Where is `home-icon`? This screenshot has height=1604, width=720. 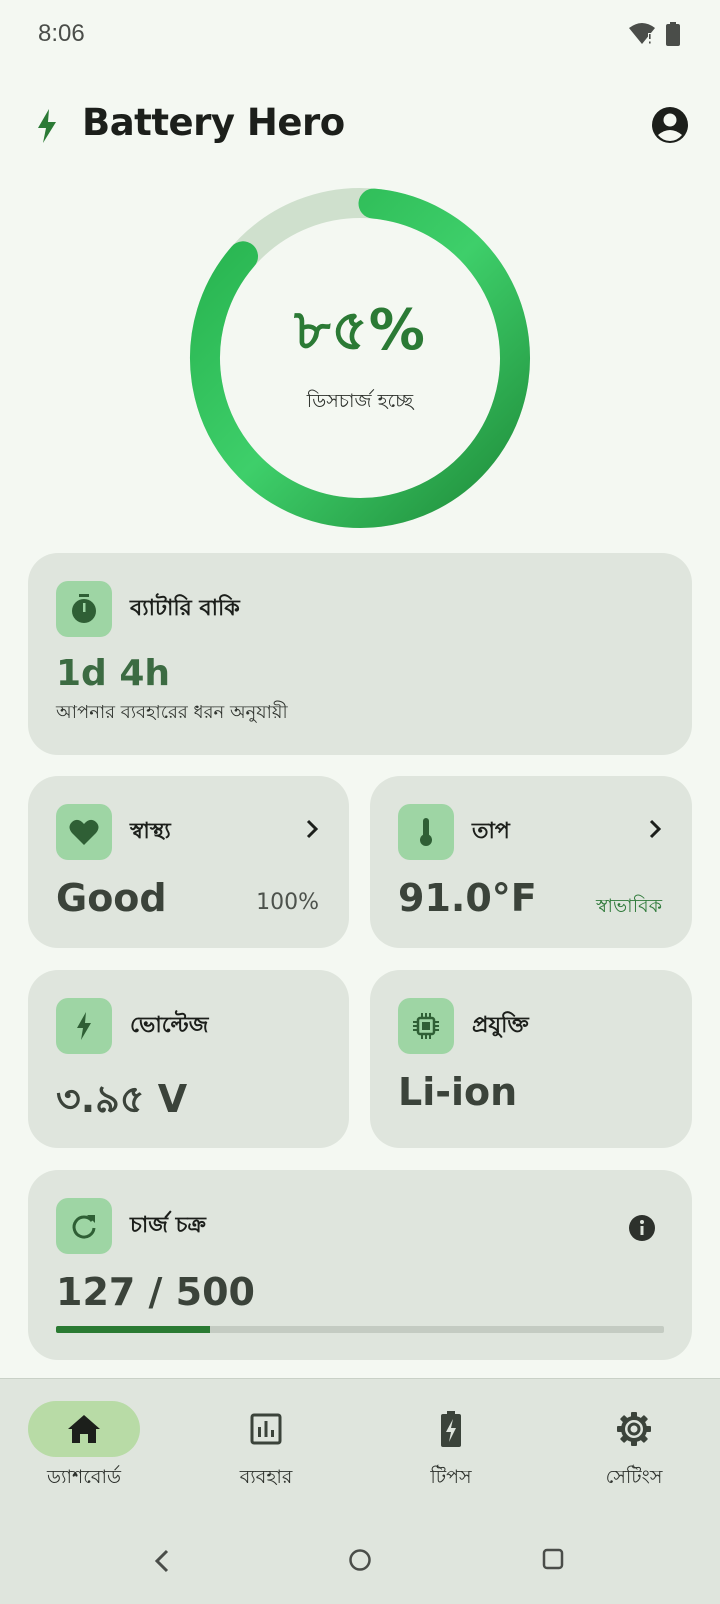 home-icon is located at coordinates (84, 1429).